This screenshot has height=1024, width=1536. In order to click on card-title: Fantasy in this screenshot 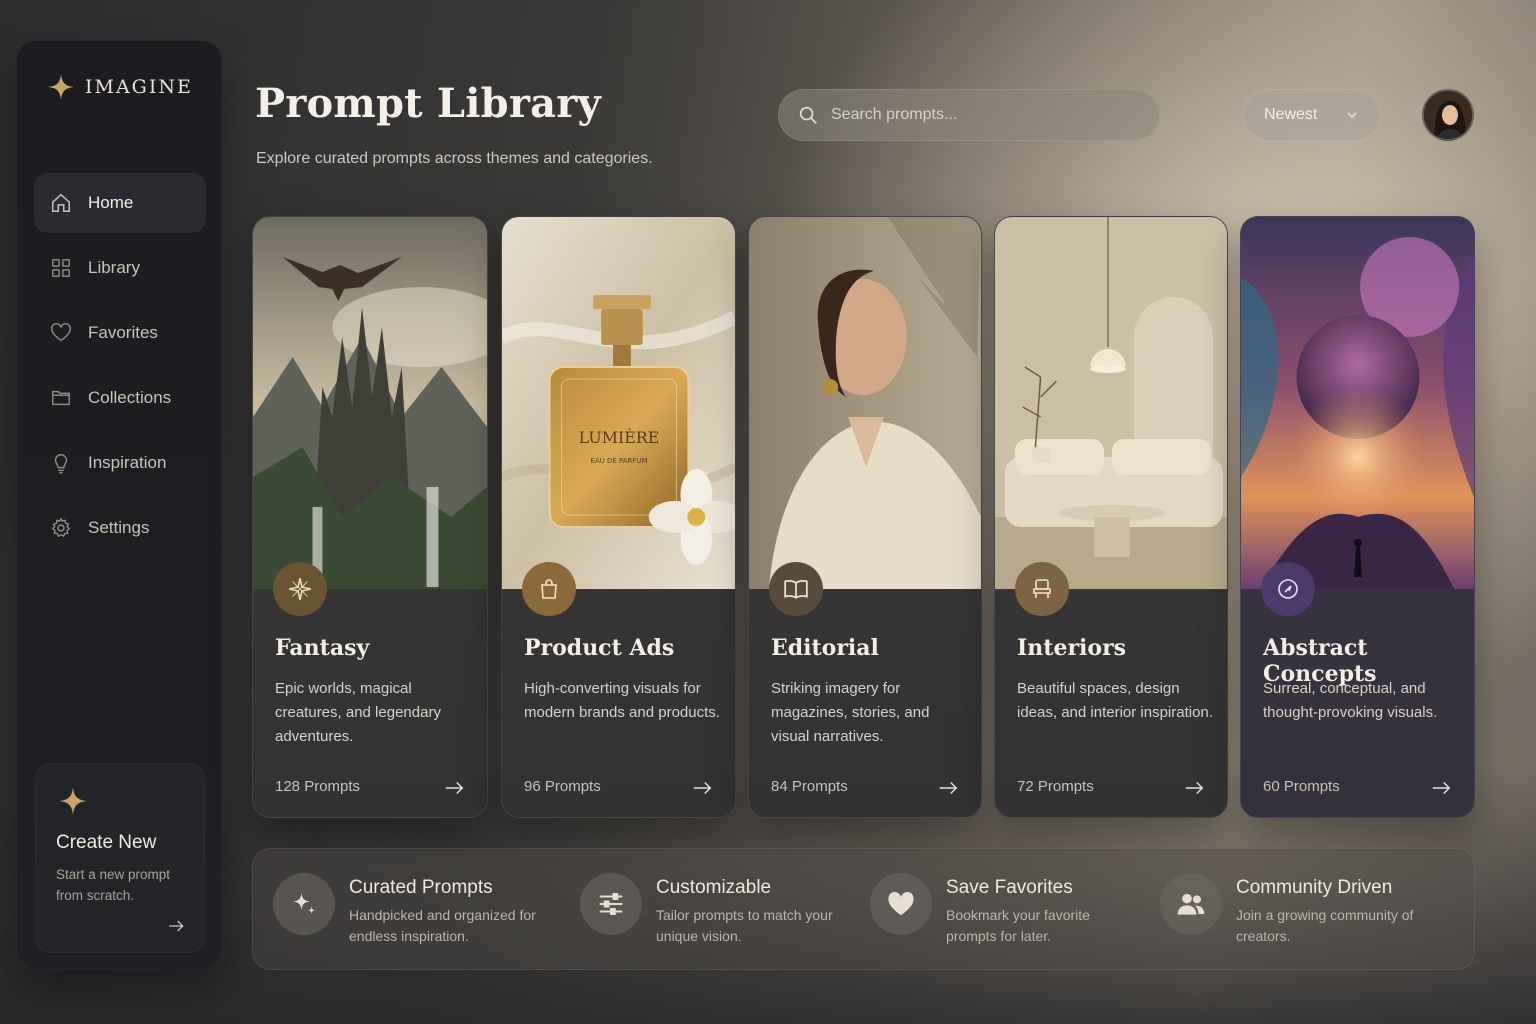, I will do `click(322, 648)`.